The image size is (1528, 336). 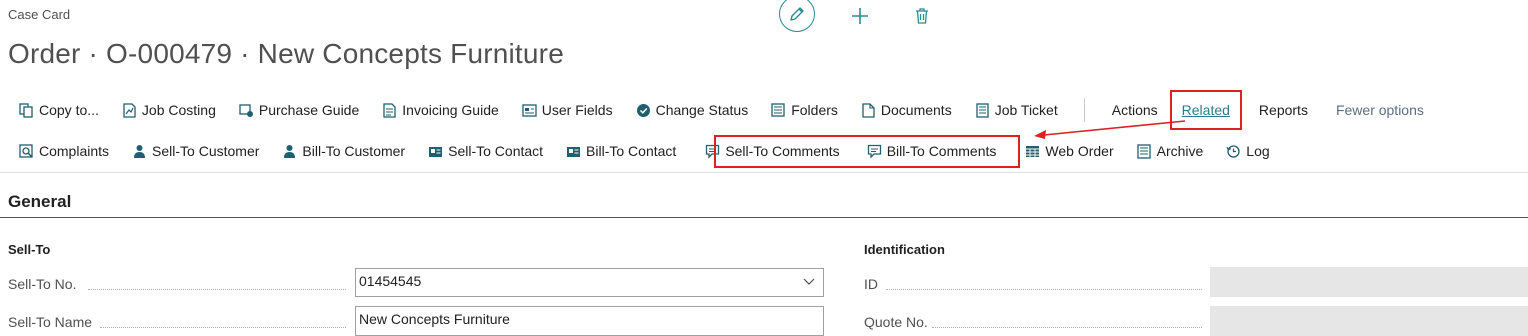 I want to click on related-label: Related, so click(x=1205, y=110).